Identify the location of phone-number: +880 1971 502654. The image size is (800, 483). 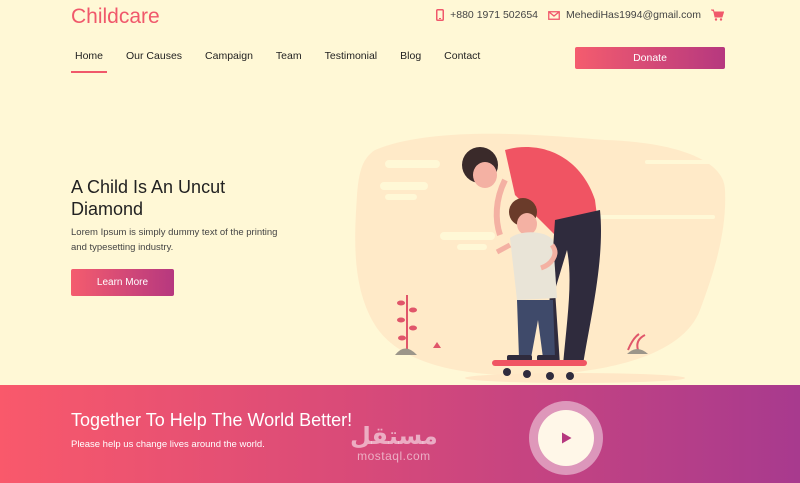
(494, 15).